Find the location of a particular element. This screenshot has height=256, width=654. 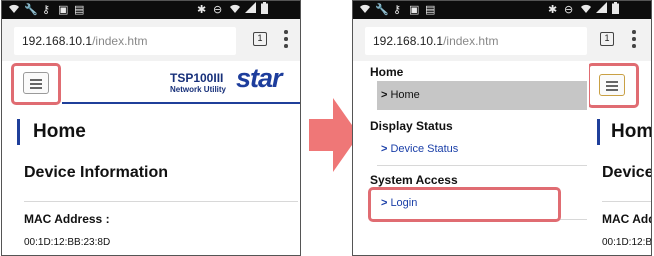

mac-address-label-partial: MAC Addr is located at coordinates (626, 219).